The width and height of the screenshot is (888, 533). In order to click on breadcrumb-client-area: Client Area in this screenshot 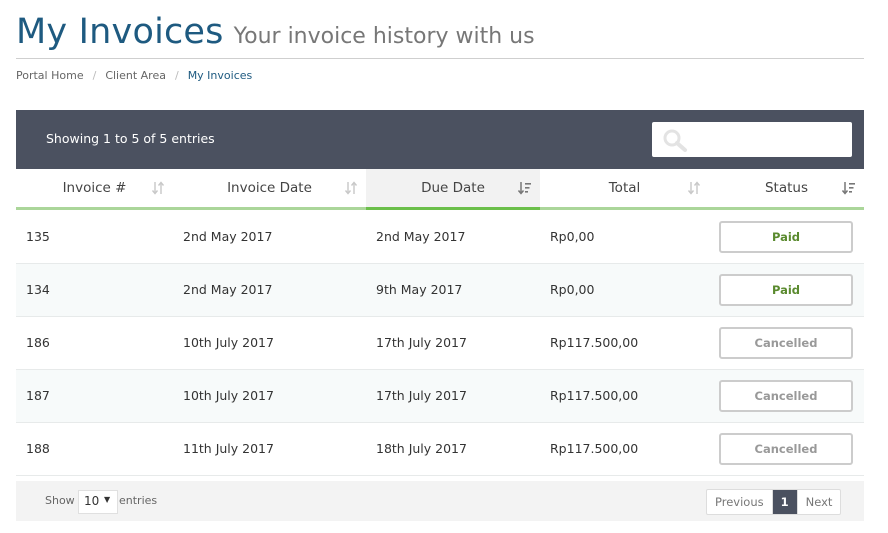, I will do `click(135, 75)`.